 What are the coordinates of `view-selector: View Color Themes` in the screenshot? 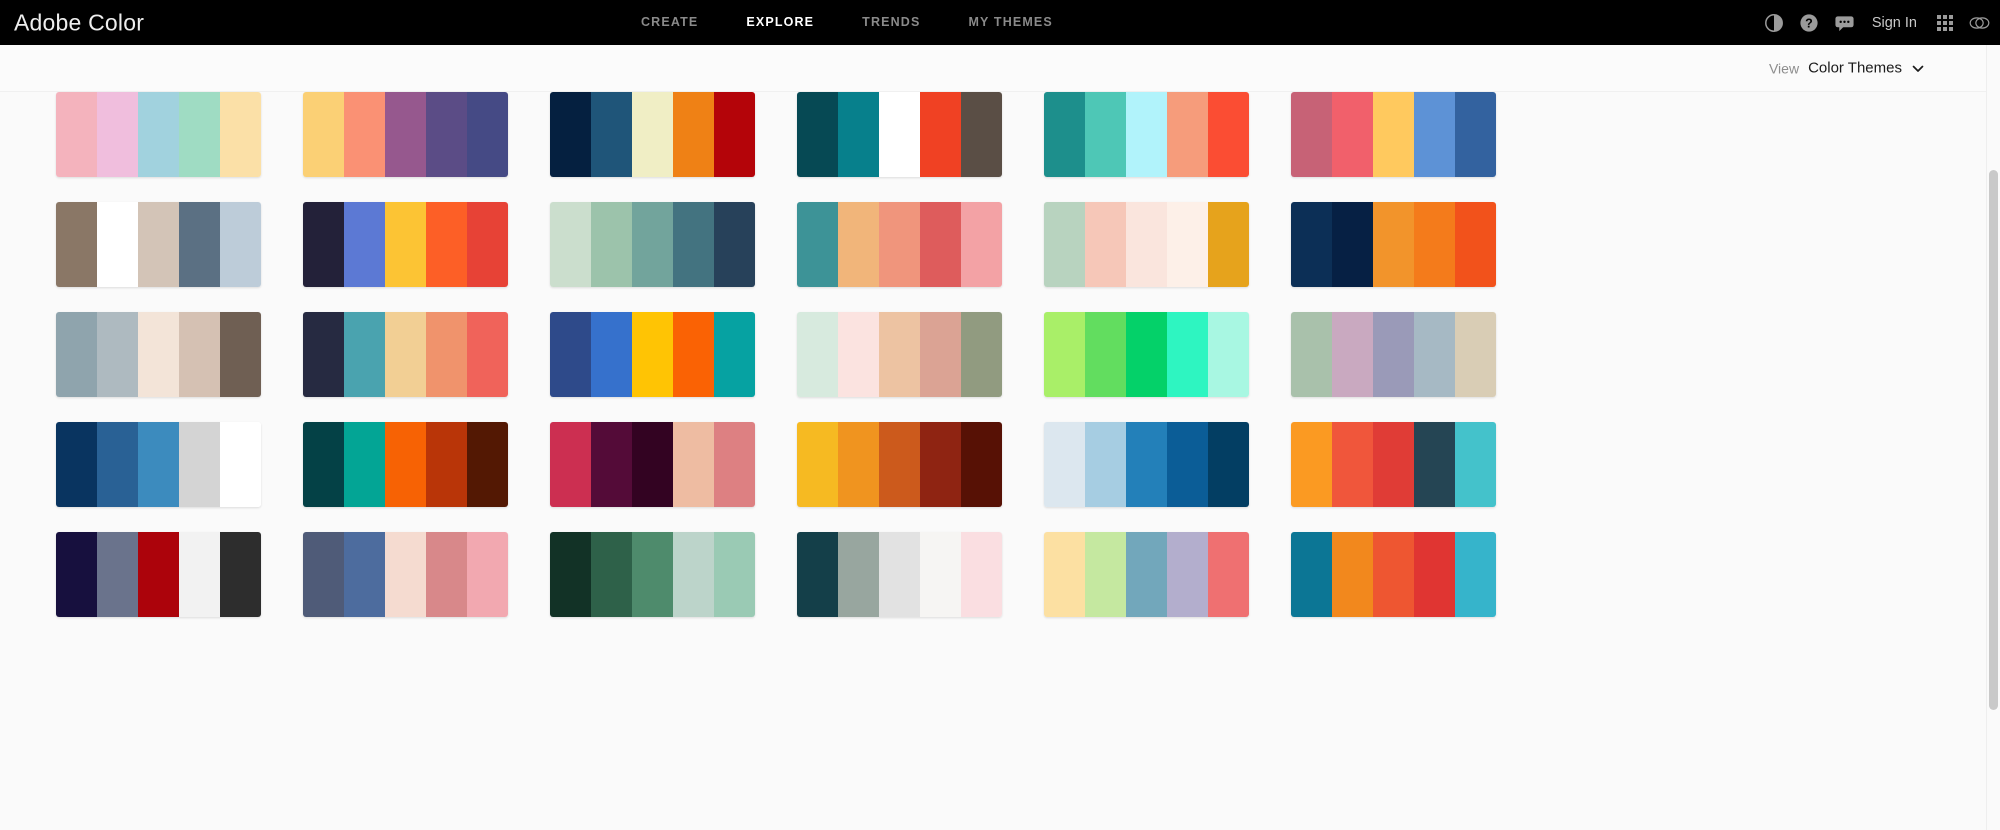 It's located at (1847, 68).